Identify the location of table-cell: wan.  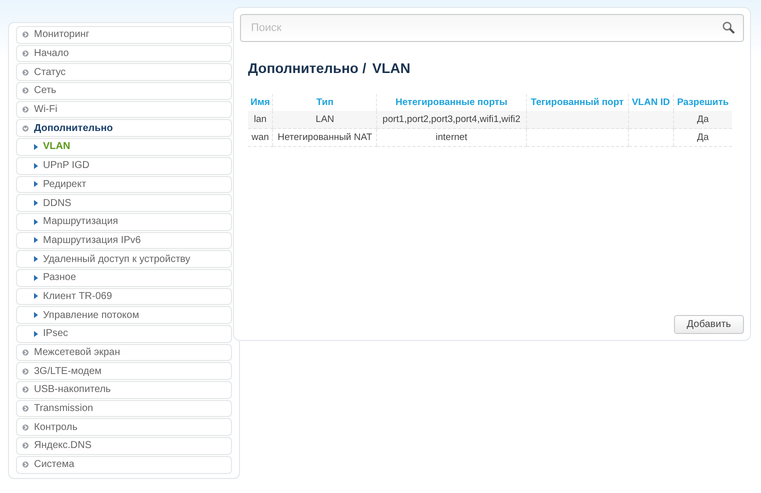
(260, 137).